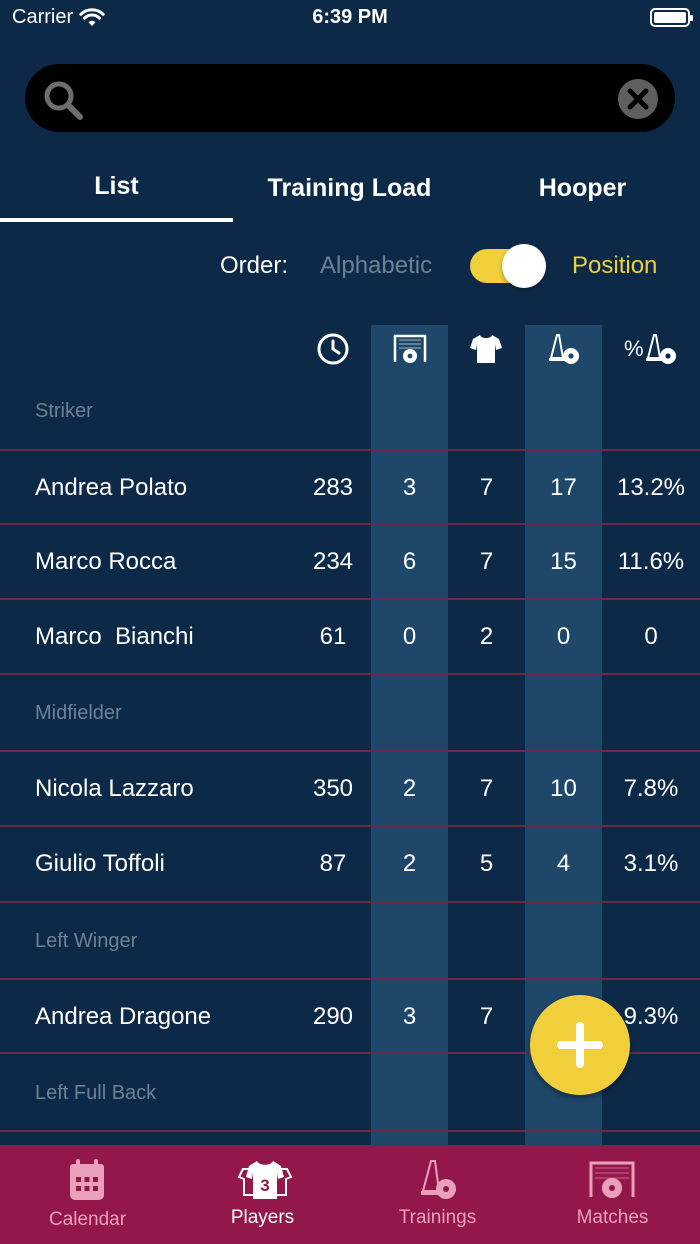  I want to click on table-row: Nicola Lazzaro 350 2 7 10 7.8%, so click(350, 789).